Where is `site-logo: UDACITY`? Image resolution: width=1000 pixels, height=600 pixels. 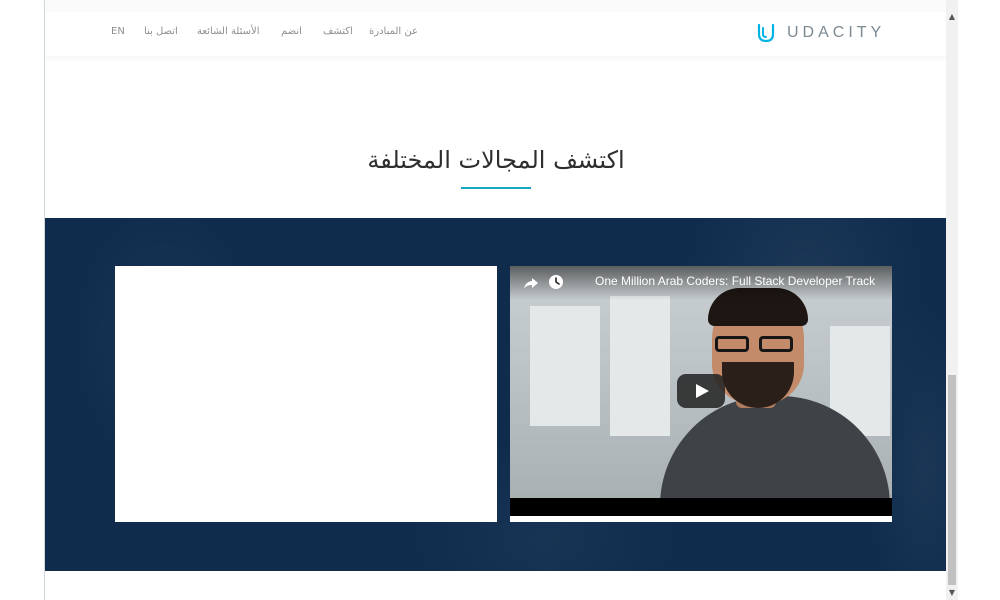 site-logo: UDACITY is located at coordinates (820, 33).